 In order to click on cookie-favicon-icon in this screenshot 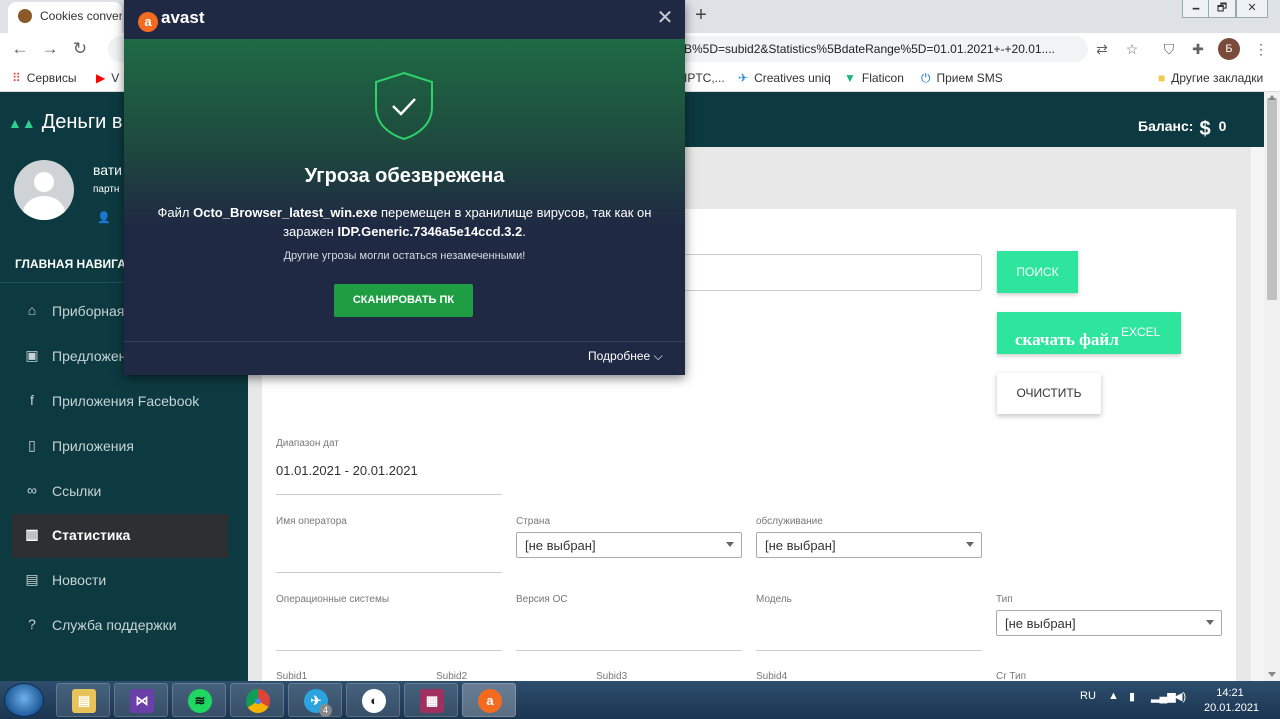, I will do `click(25, 16)`.